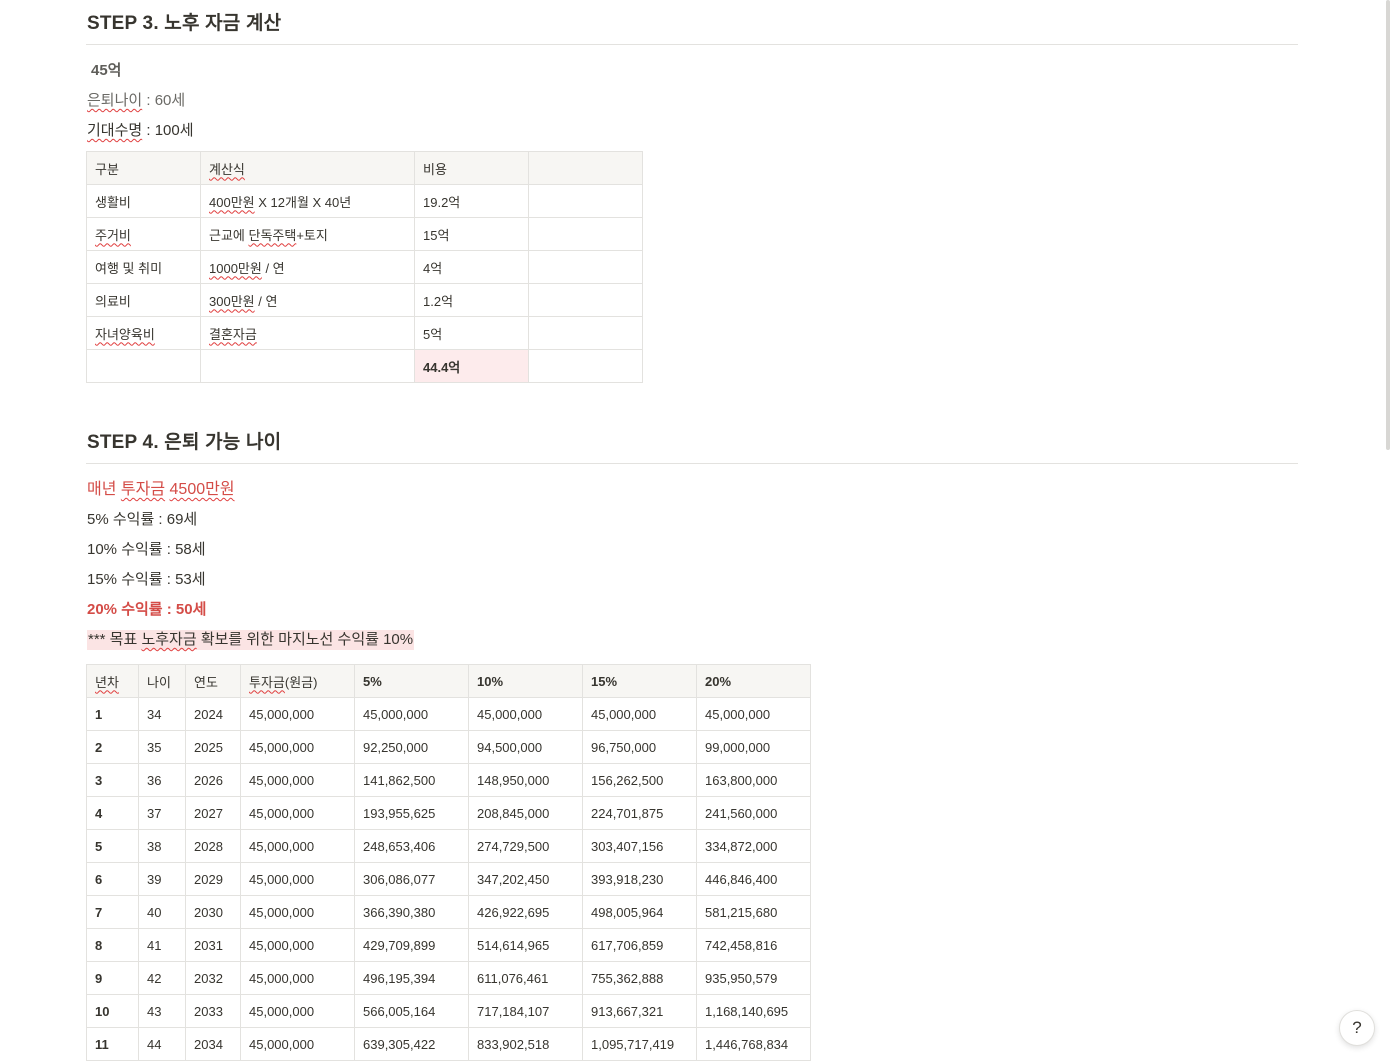 The image size is (1390, 1061). Describe the element at coordinates (1388, 225) in the screenshot. I see `scrollbar-thumb` at that location.